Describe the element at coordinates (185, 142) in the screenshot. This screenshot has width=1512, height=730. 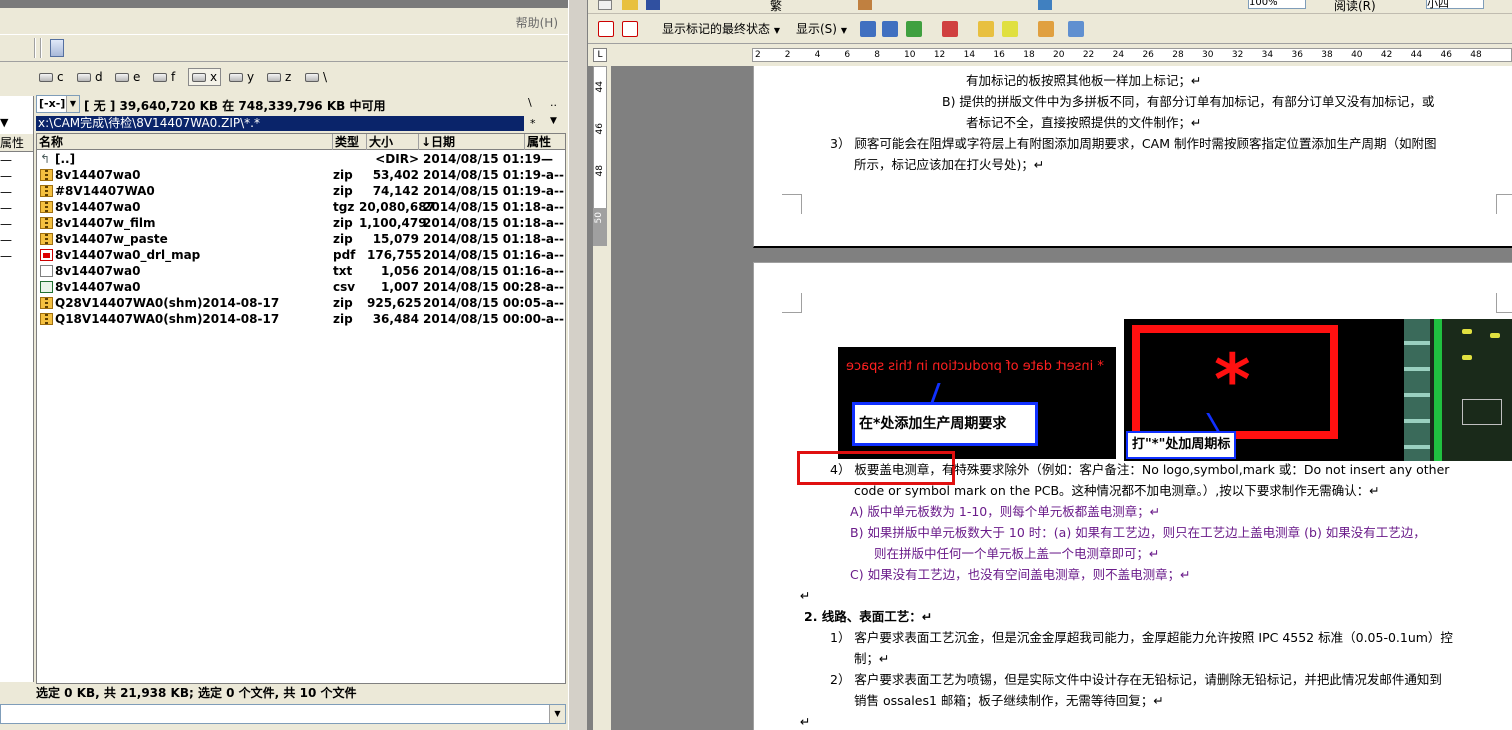
I see `column-header-name: 名称` at that location.